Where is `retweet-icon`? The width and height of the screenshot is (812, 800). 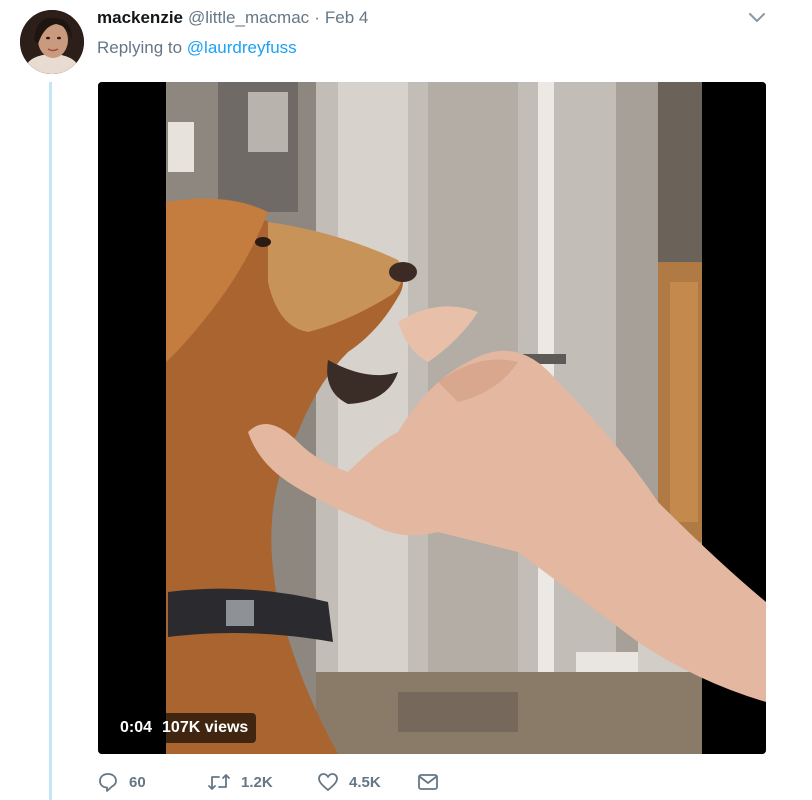
retweet-icon is located at coordinates (219, 782).